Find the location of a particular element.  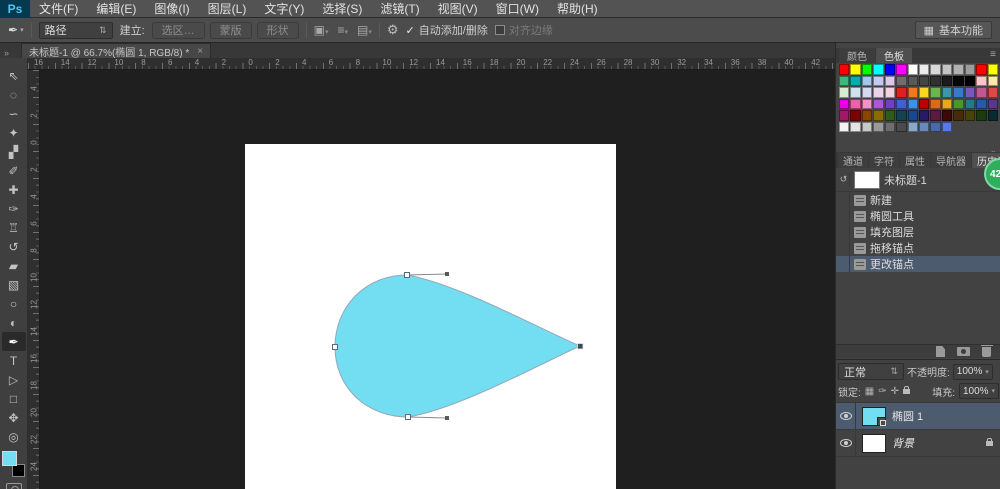

lock-all-icon is located at coordinates (907, 389).